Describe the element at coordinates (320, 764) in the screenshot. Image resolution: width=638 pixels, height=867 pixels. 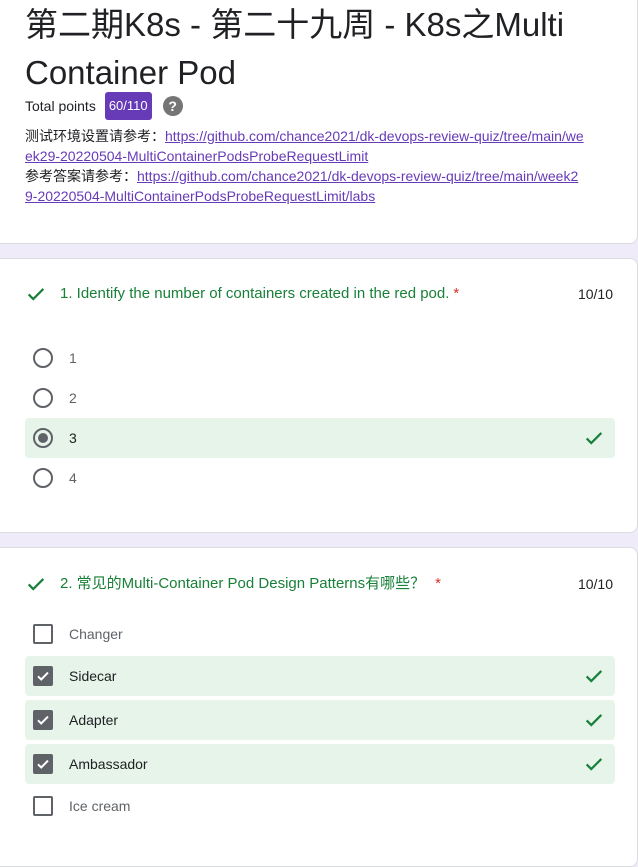
I see `checkbox-option-ambassador: Ambassador` at that location.